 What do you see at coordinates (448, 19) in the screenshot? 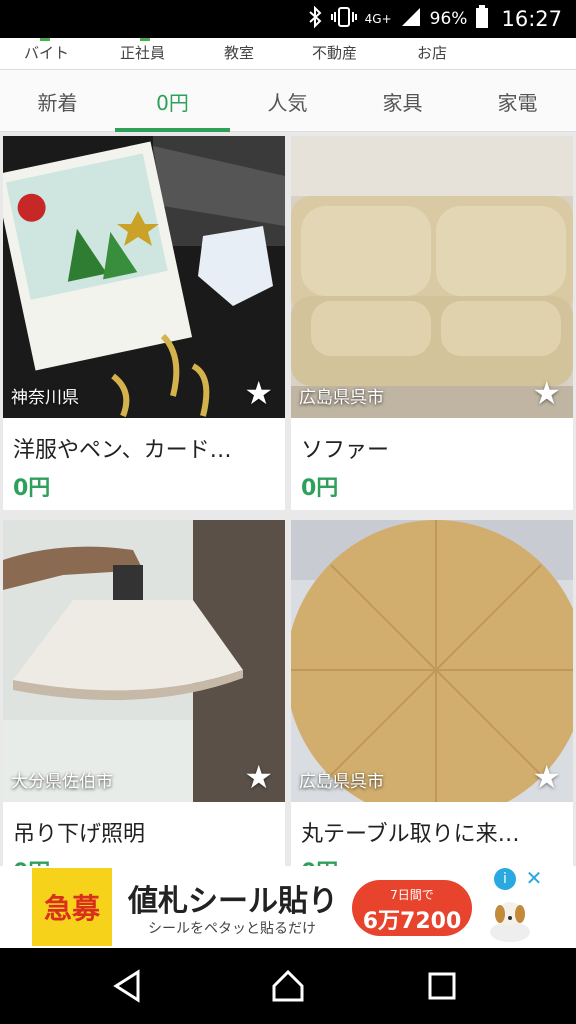
I see `battery-percent: 96%` at bounding box center [448, 19].